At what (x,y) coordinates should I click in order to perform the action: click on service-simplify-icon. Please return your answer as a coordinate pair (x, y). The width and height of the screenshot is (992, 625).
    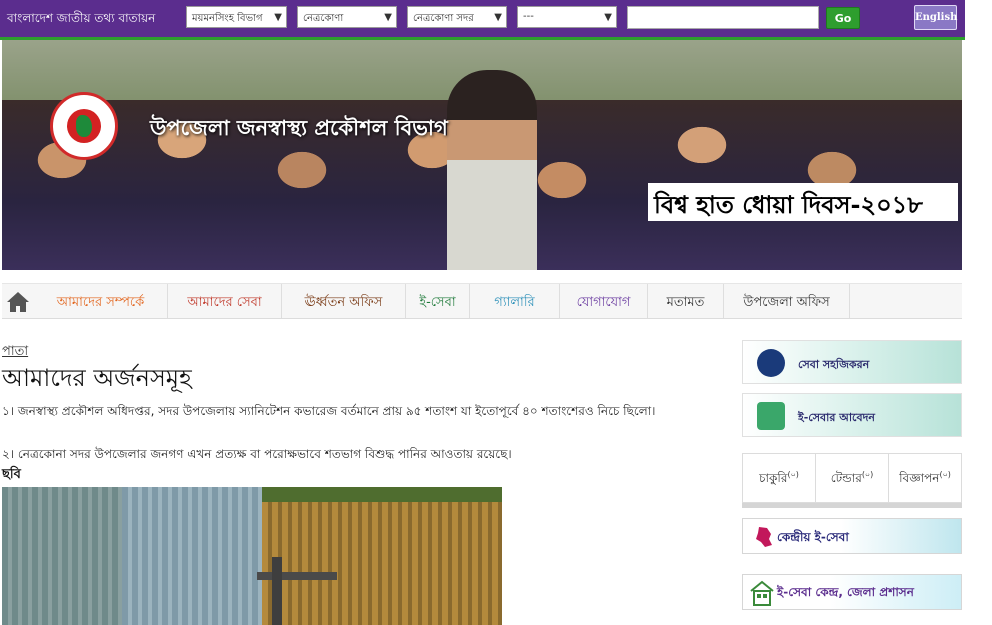
    Looking at the image, I should click on (771, 363).